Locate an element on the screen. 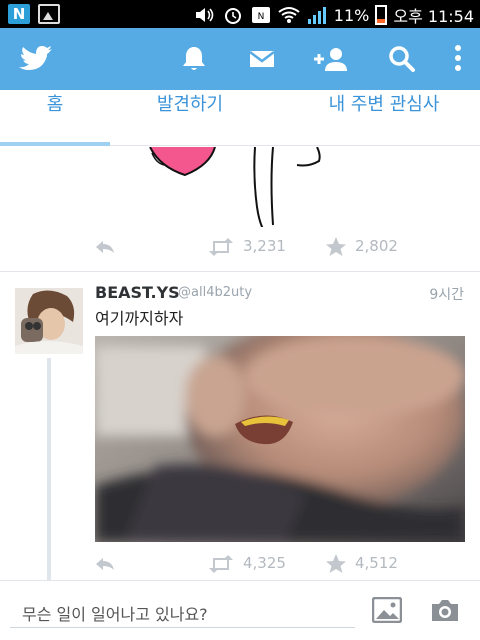  tweet-image-partial is located at coordinates (280, 187).